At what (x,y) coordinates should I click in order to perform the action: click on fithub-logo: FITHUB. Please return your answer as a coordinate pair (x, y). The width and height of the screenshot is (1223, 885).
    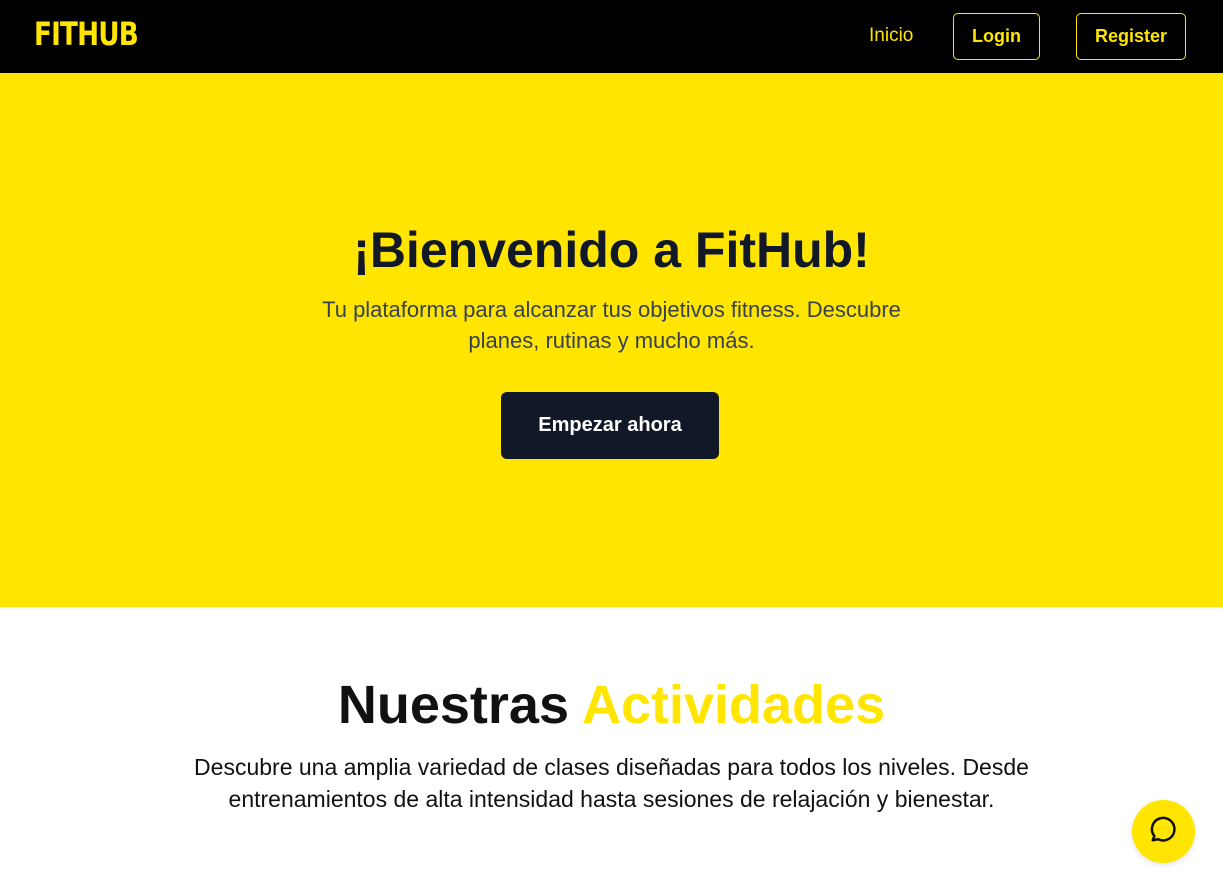
    Looking at the image, I should click on (86, 34).